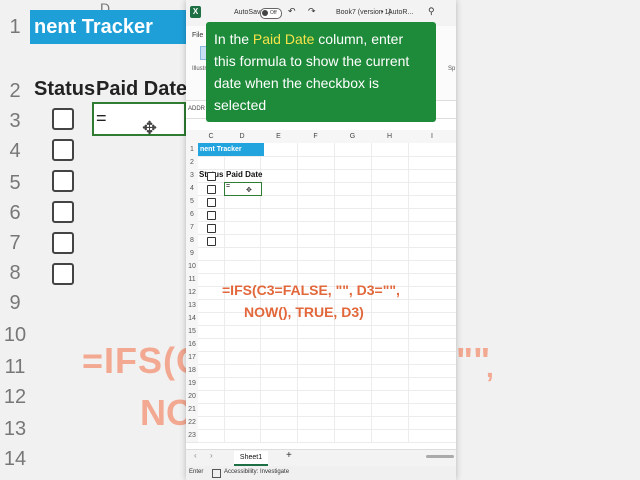  Describe the element at coordinates (432, 136) in the screenshot. I see `column-header-i: I` at that location.